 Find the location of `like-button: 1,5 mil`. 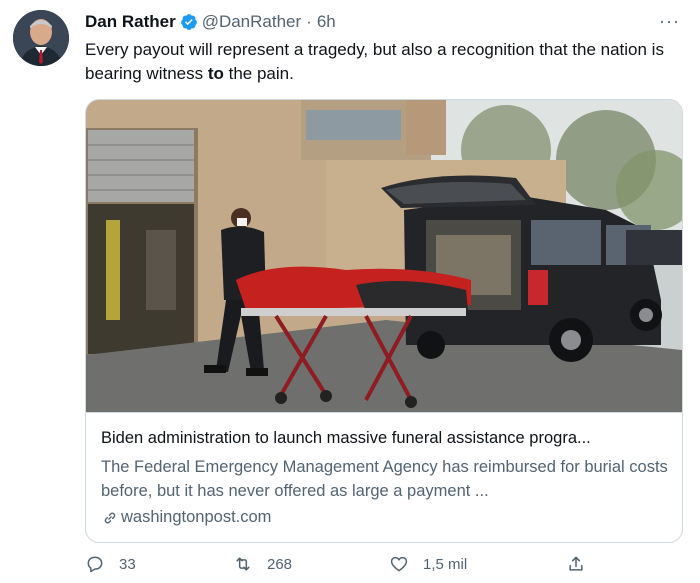

like-button: 1,5 mil is located at coordinates (428, 564).